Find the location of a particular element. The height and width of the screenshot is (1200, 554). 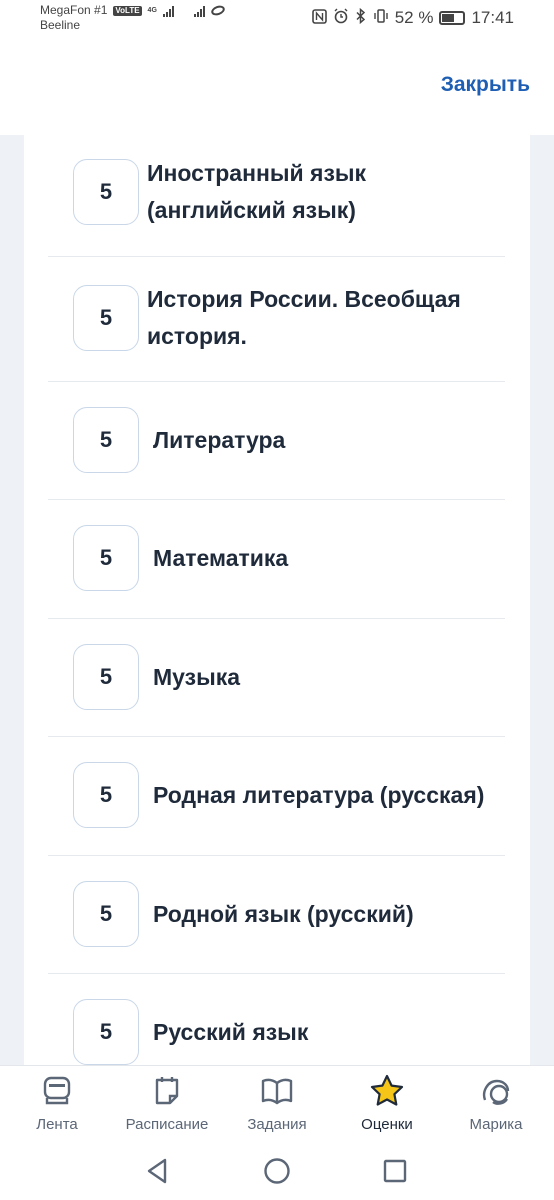

home-icon is located at coordinates (277, 1171).